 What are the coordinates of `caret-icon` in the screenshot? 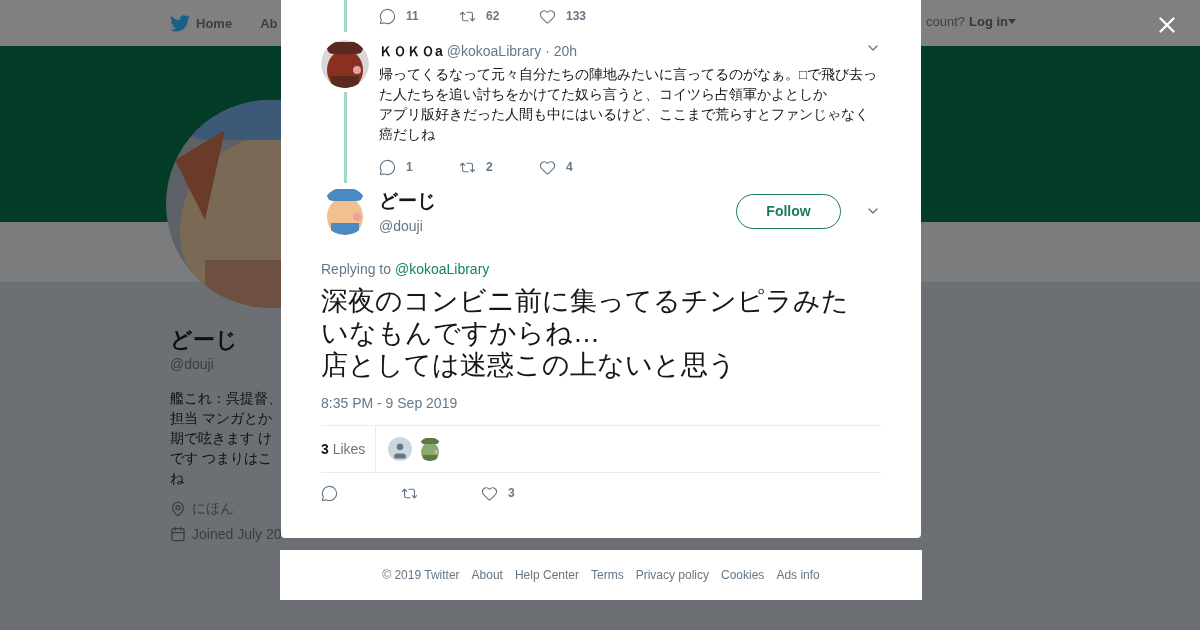 It's located at (1012, 21).